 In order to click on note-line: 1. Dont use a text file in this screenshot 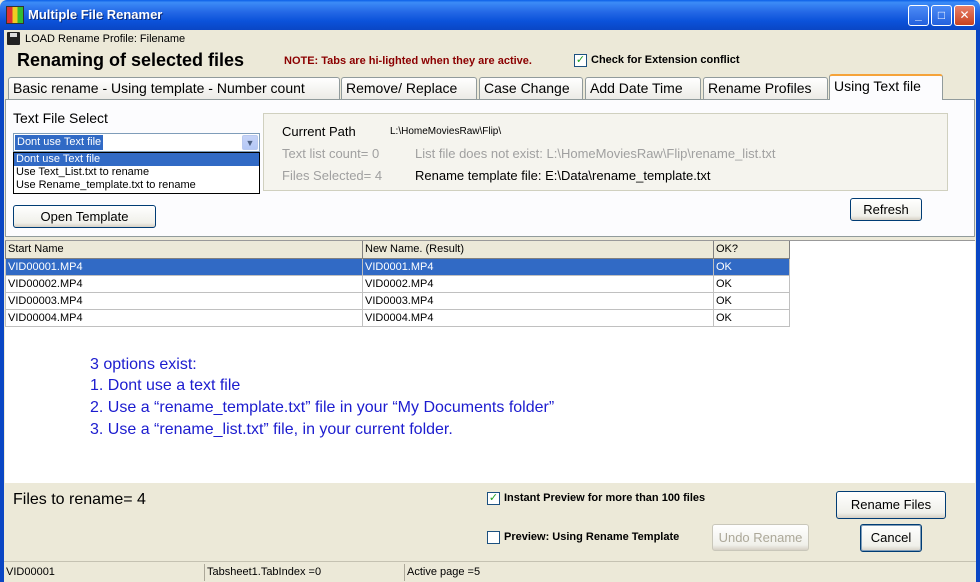, I will do `click(165, 385)`.